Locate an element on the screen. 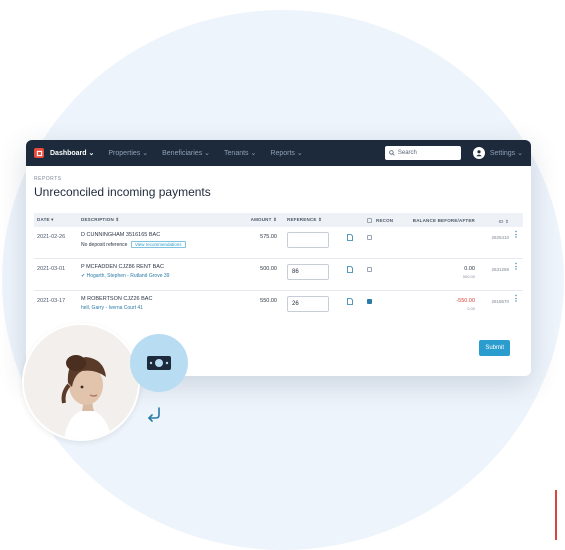 The width and height of the screenshot is (565, 550). nav-item-tenants: Tenants ⌄ is located at coordinates (240, 153).